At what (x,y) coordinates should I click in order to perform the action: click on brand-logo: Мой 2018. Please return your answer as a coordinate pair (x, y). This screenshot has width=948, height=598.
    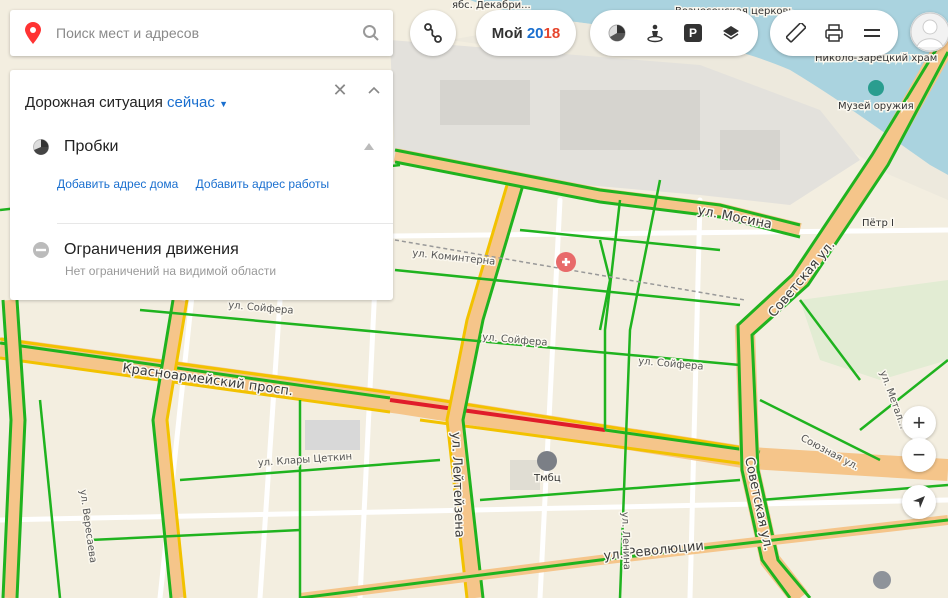
    Looking at the image, I should click on (526, 33).